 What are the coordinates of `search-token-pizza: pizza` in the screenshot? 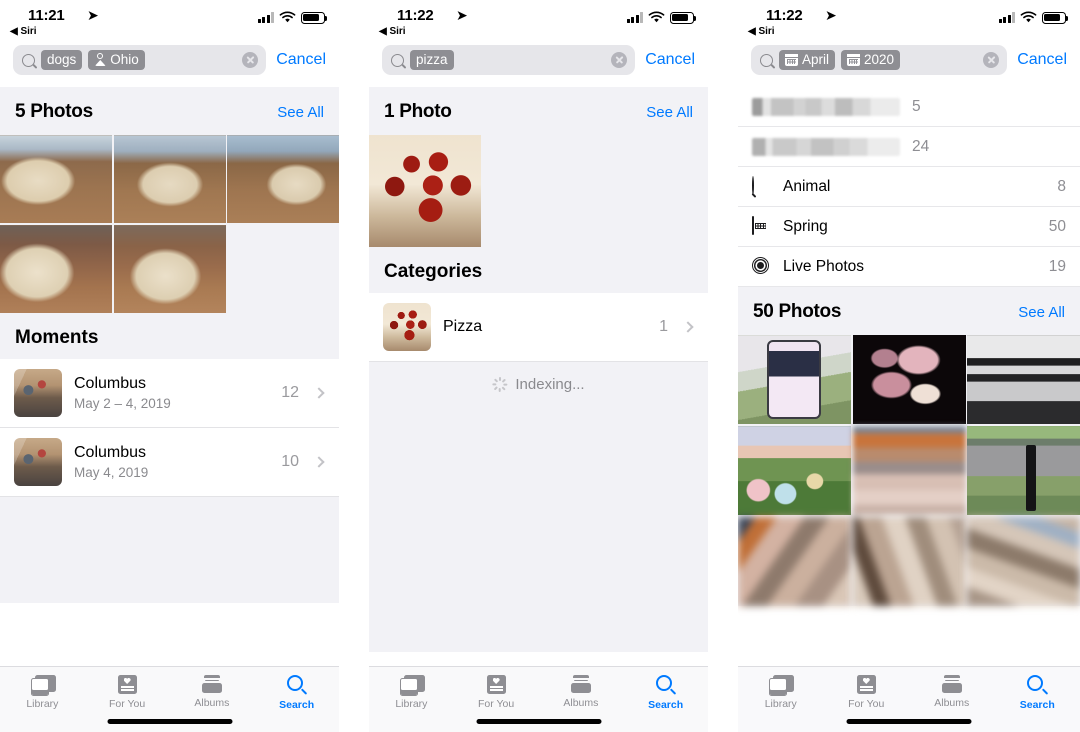 It's located at (432, 60).